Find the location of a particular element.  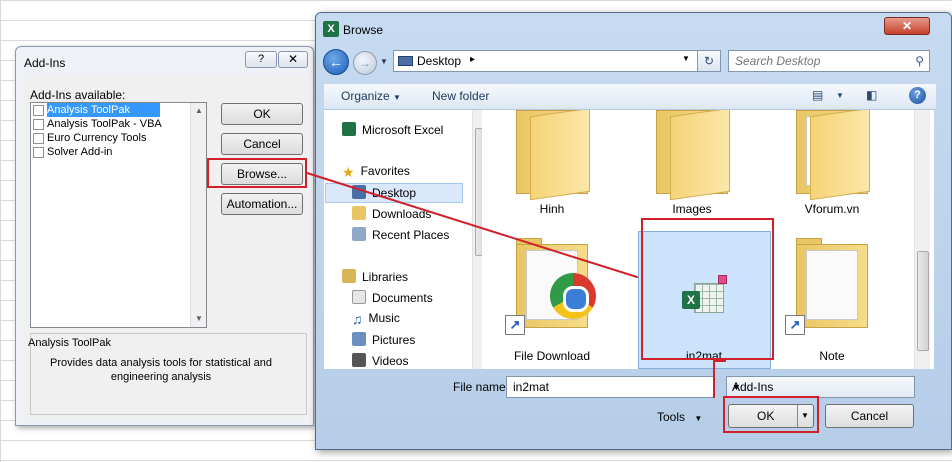

search-field: ⚲ is located at coordinates (829, 61).